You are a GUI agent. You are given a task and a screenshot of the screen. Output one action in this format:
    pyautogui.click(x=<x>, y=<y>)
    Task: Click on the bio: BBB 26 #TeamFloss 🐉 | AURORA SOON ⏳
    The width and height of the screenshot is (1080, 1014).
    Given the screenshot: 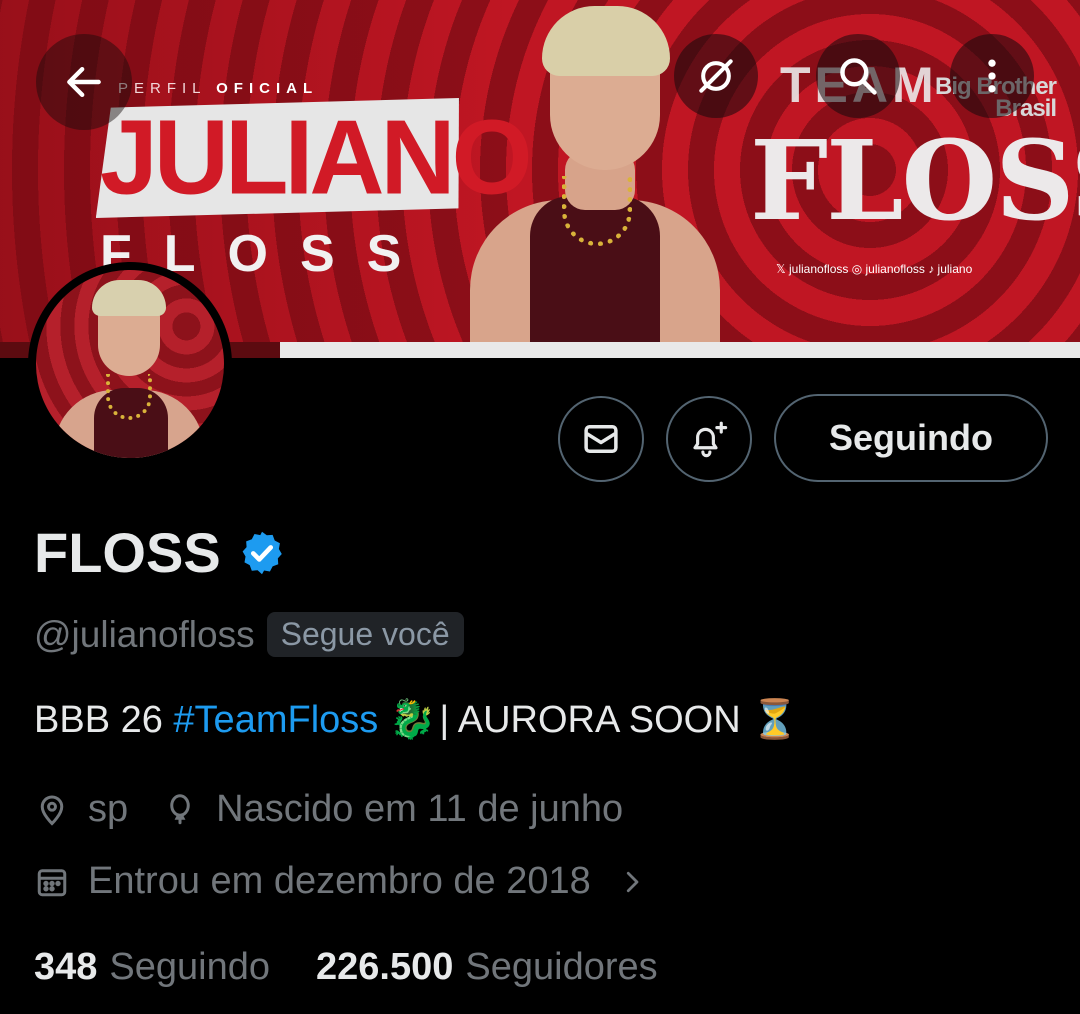 What is the action you would take?
    pyautogui.click(x=416, y=720)
    